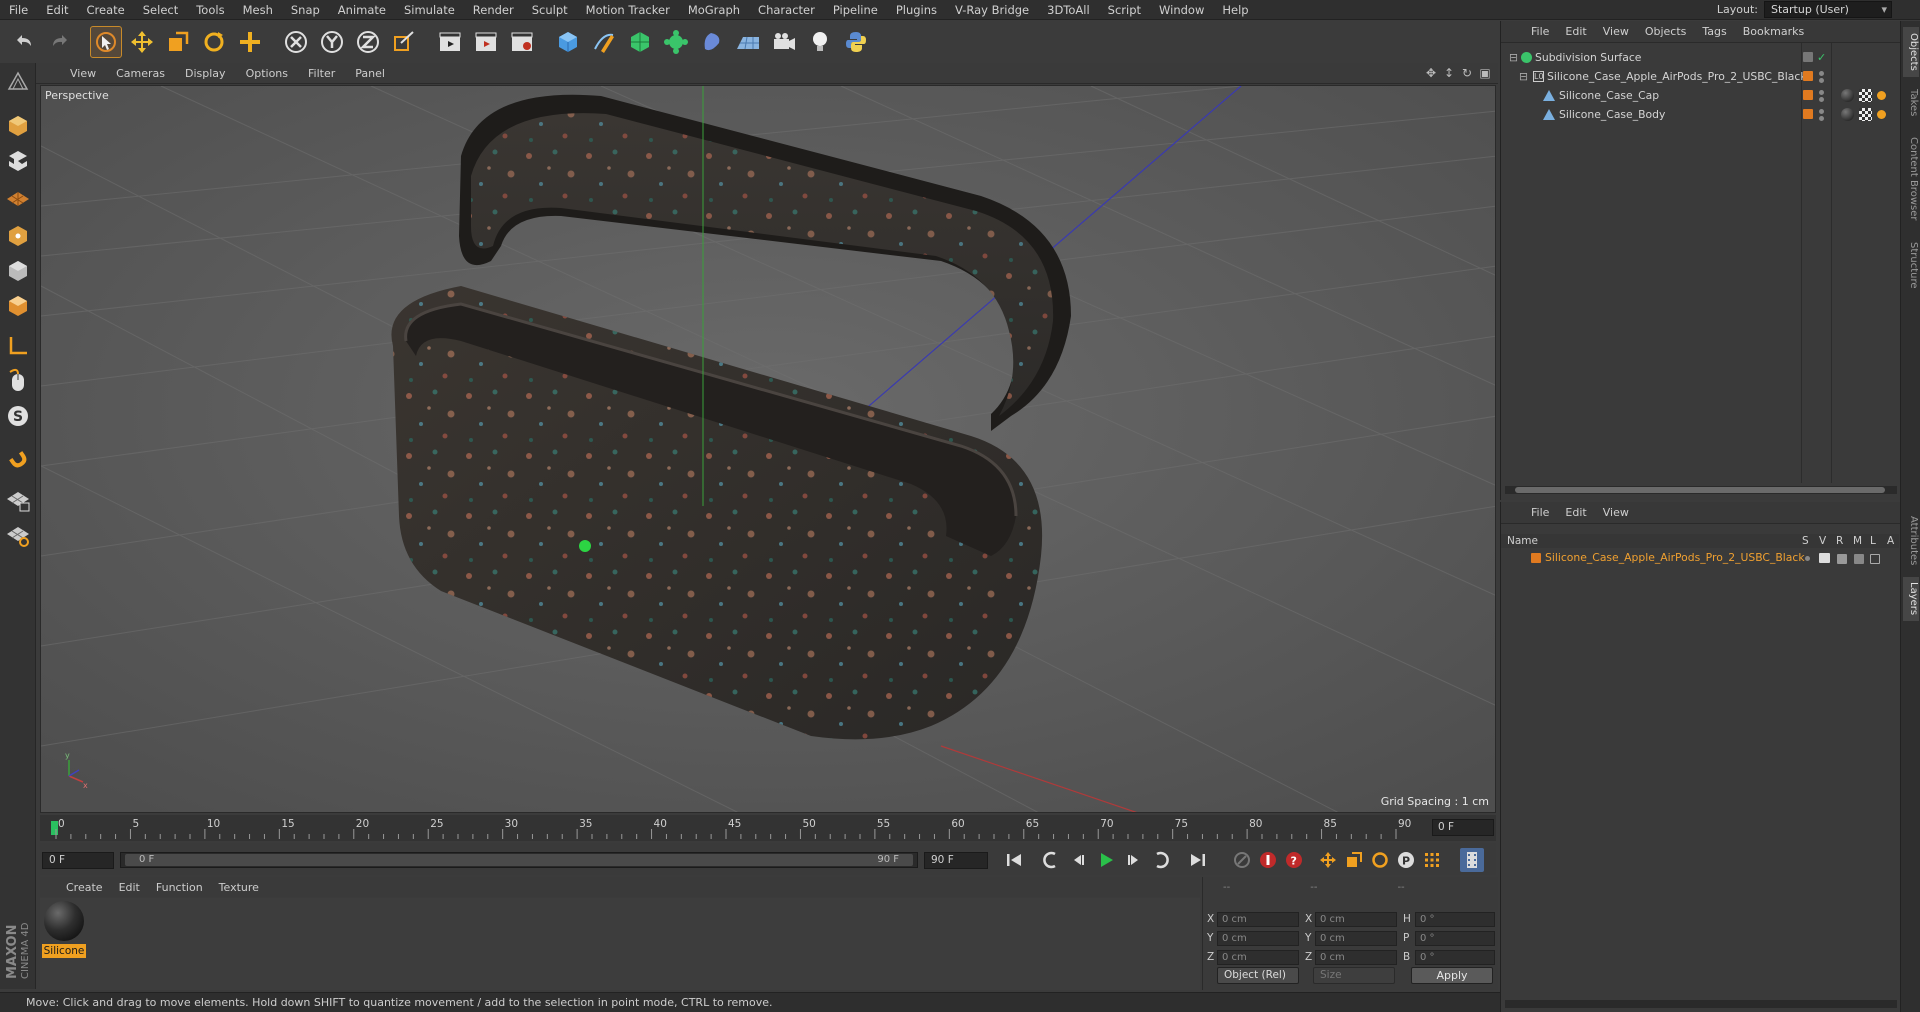  Describe the element at coordinates (429, 10) in the screenshot. I see `menu-simulate: Simulate` at that location.